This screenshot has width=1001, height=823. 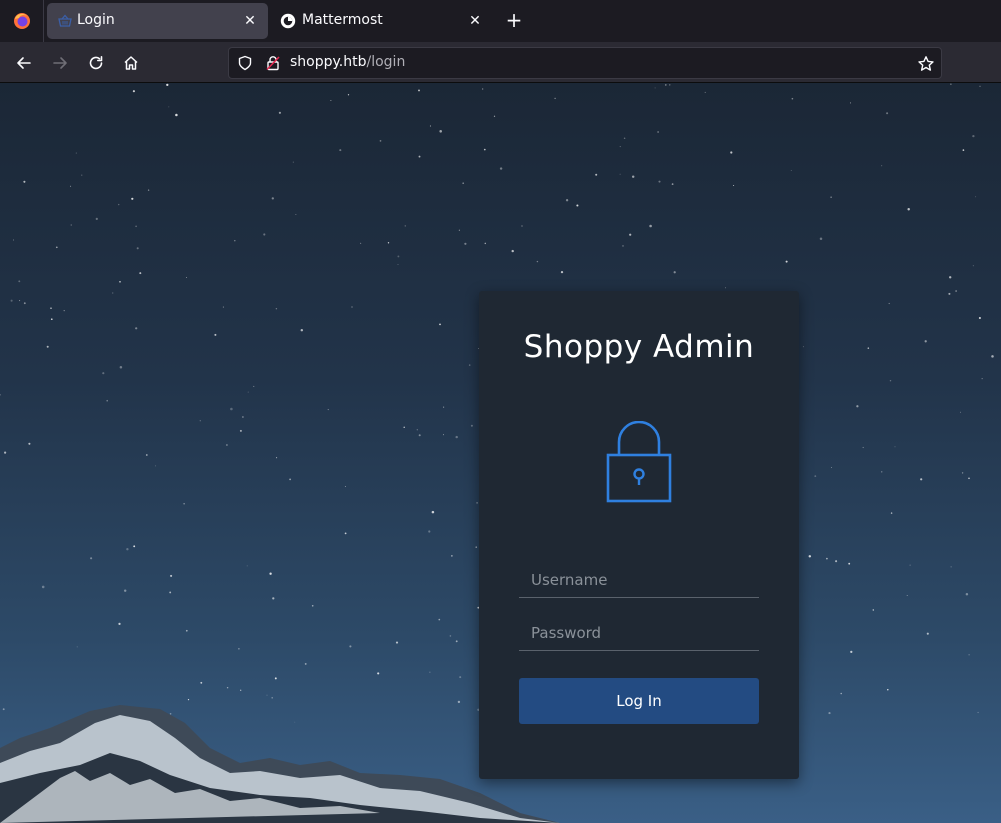 I want to click on password-field, so click(x=639, y=633).